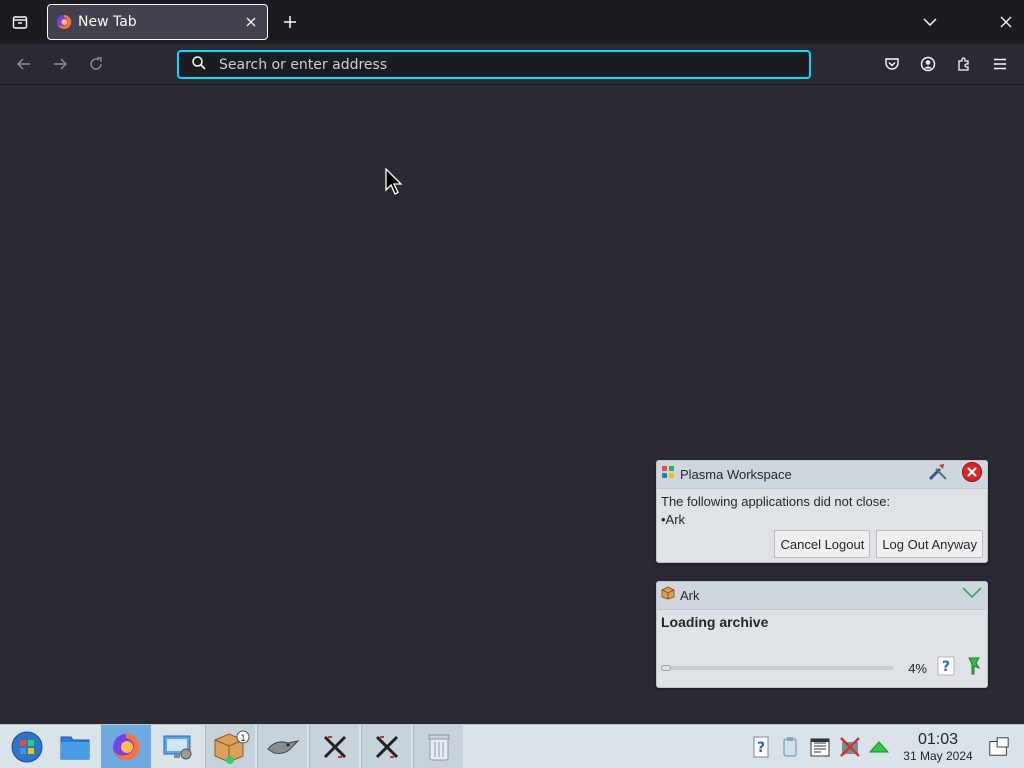 This screenshot has height=768, width=1024. What do you see at coordinates (668, 474) in the screenshot?
I see `plasma-workspace-icon` at bounding box center [668, 474].